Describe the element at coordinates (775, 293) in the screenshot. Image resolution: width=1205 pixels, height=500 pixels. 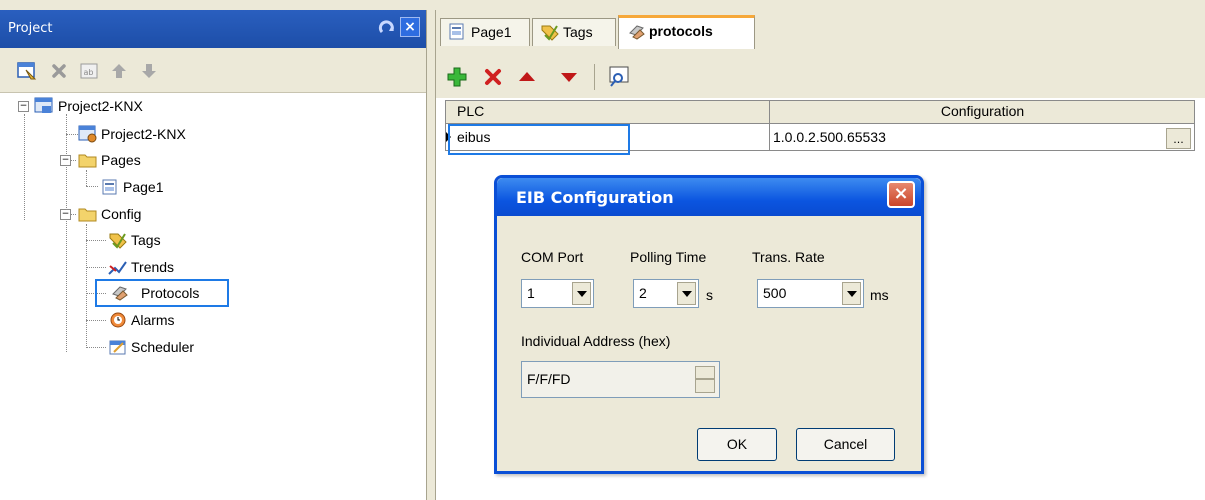
I see `trans-rate-value: 500` at that location.